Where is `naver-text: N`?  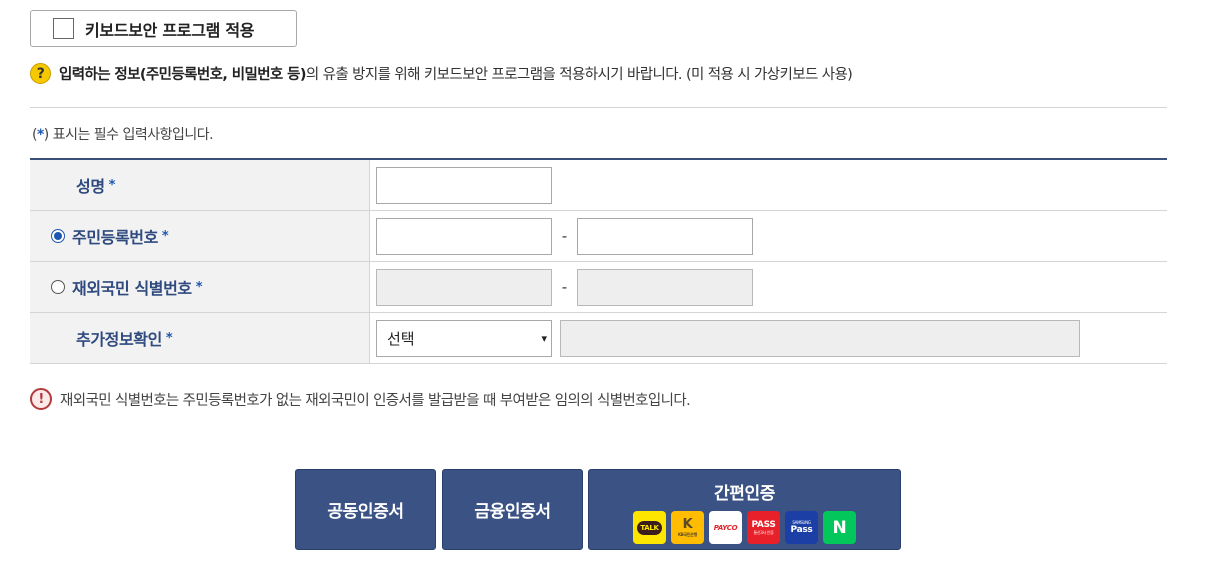 naver-text: N is located at coordinates (839, 527).